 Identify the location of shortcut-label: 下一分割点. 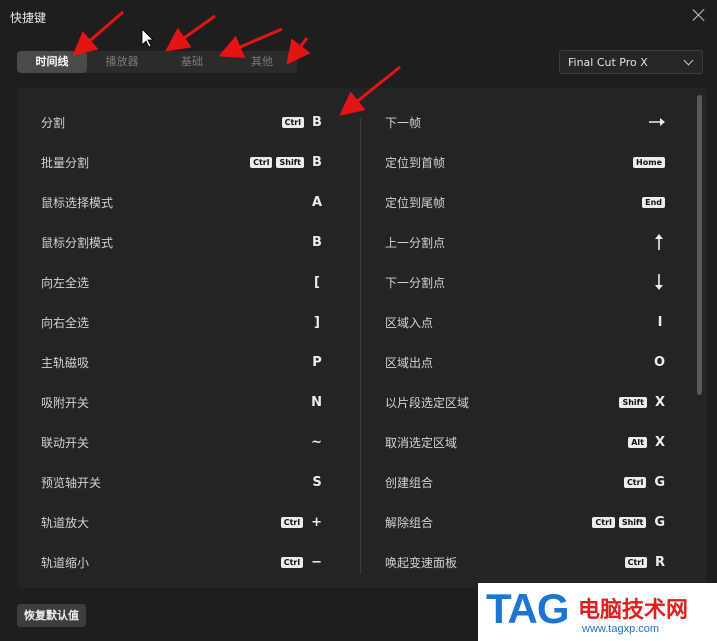
(415, 283).